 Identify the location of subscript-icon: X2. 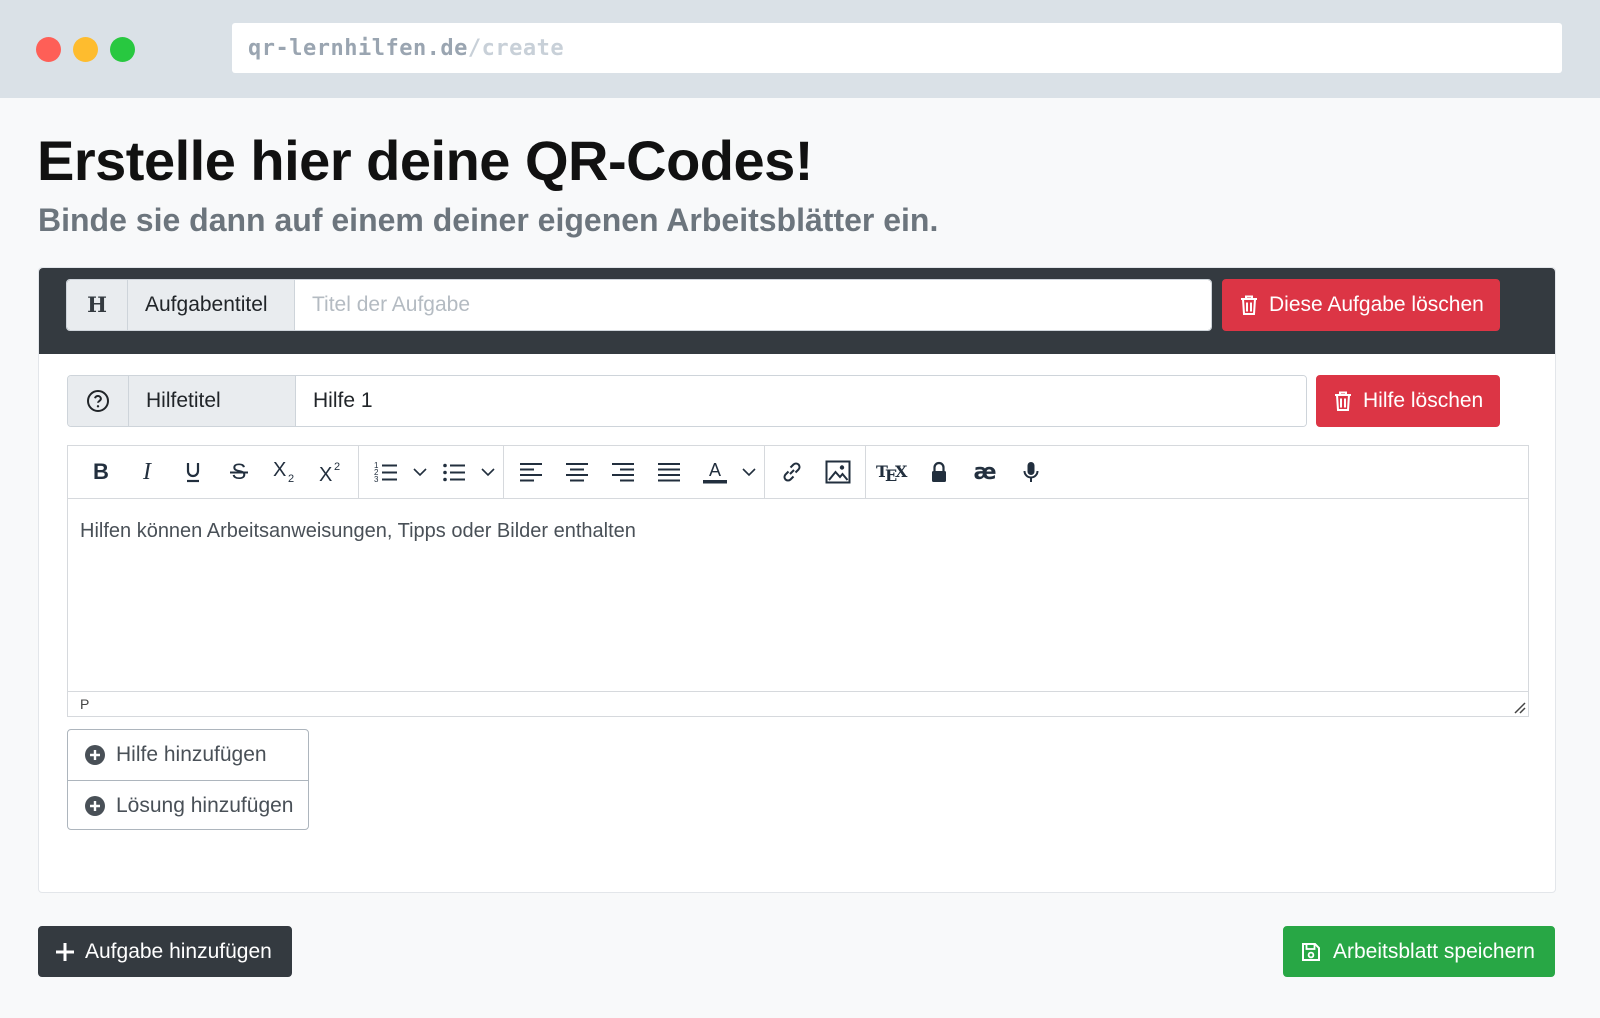
(285, 472).